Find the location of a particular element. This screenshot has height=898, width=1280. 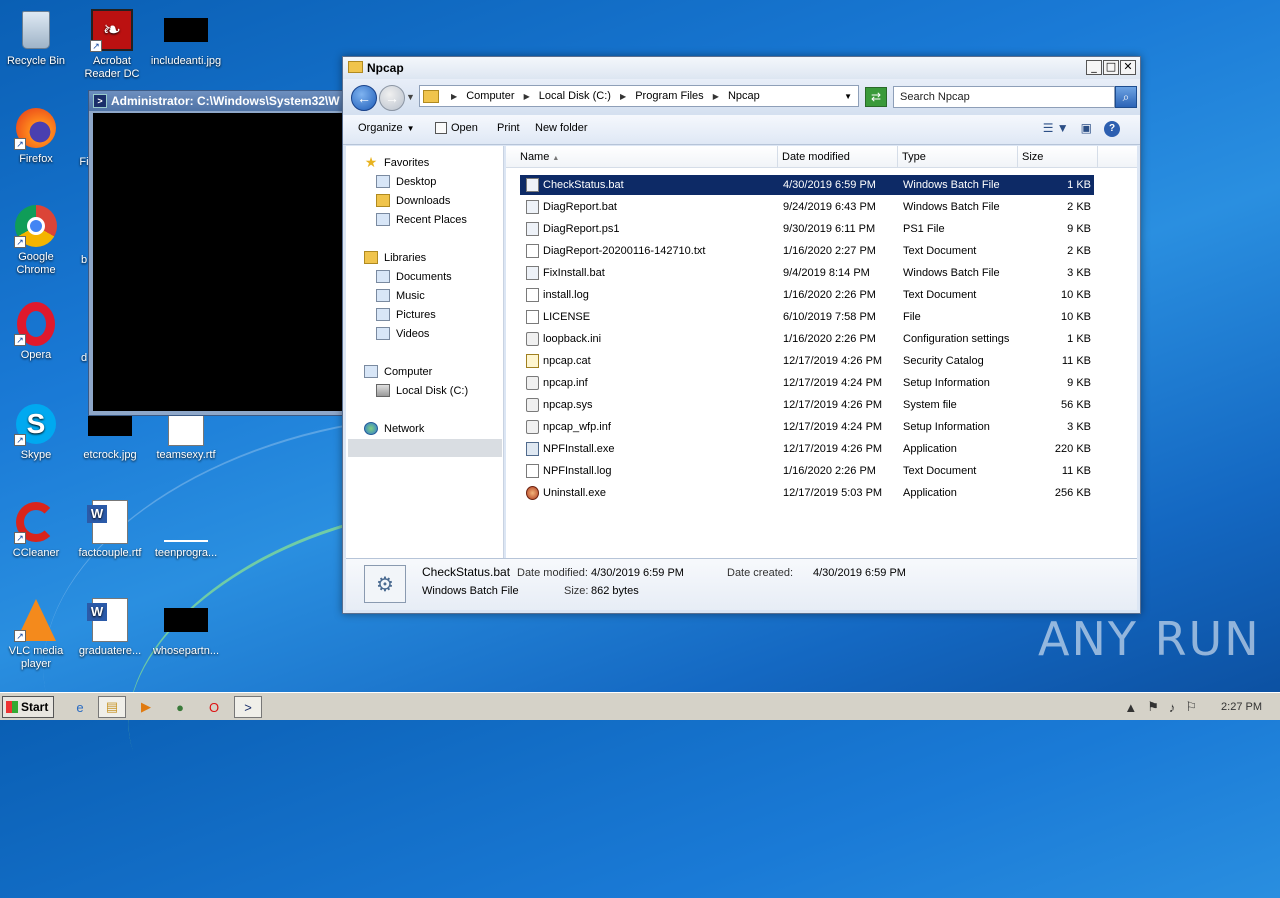

network-tray-icon: ⚐ is located at coordinates (1191, 707).